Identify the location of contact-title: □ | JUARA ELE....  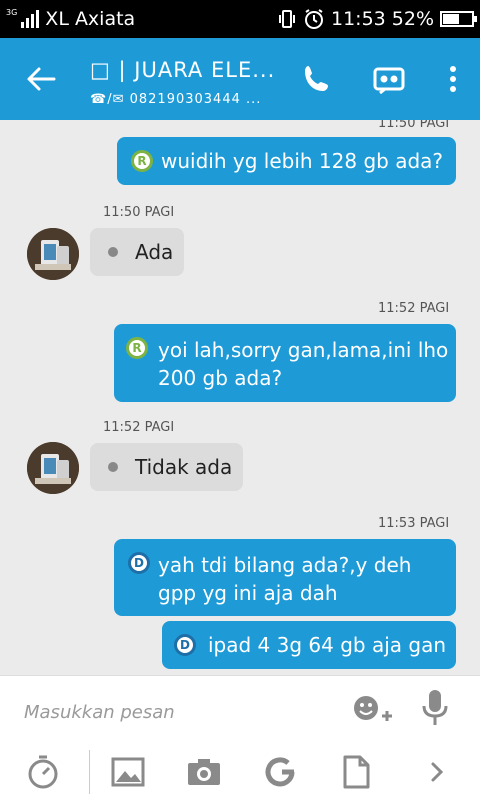
(182, 70).